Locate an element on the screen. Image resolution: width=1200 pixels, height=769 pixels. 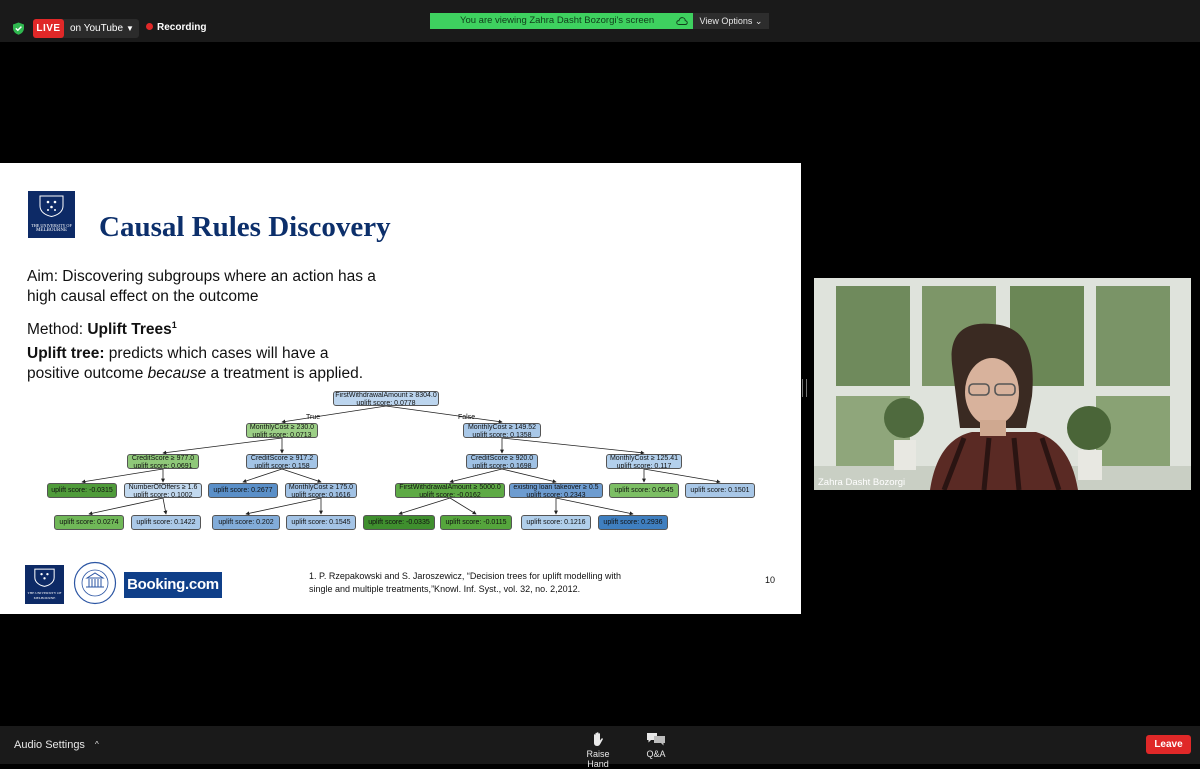
recording-label: Recording is located at coordinates (182, 27).